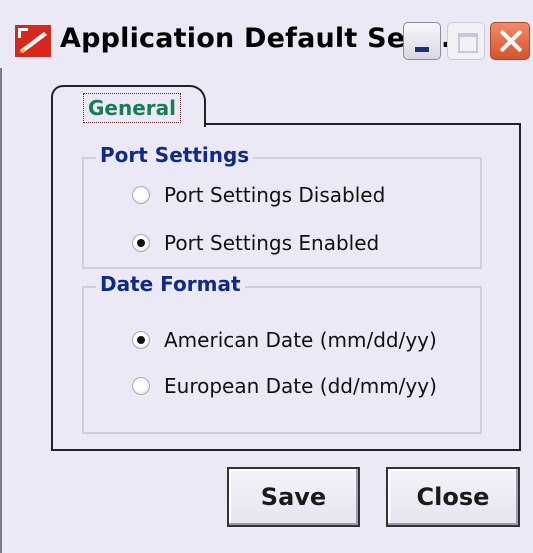 Image resolution: width=533 pixels, height=553 pixels. I want to click on close-icon, so click(510, 41).